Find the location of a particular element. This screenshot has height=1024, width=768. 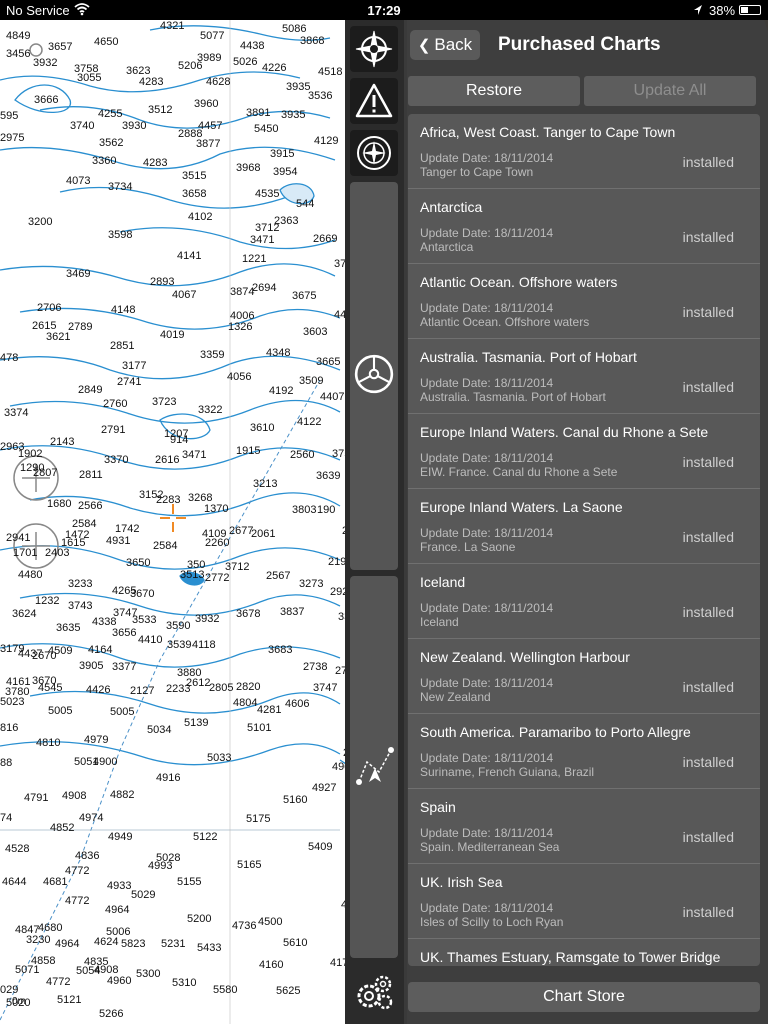

chart-title: Spain is located at coordinates (438, 807).